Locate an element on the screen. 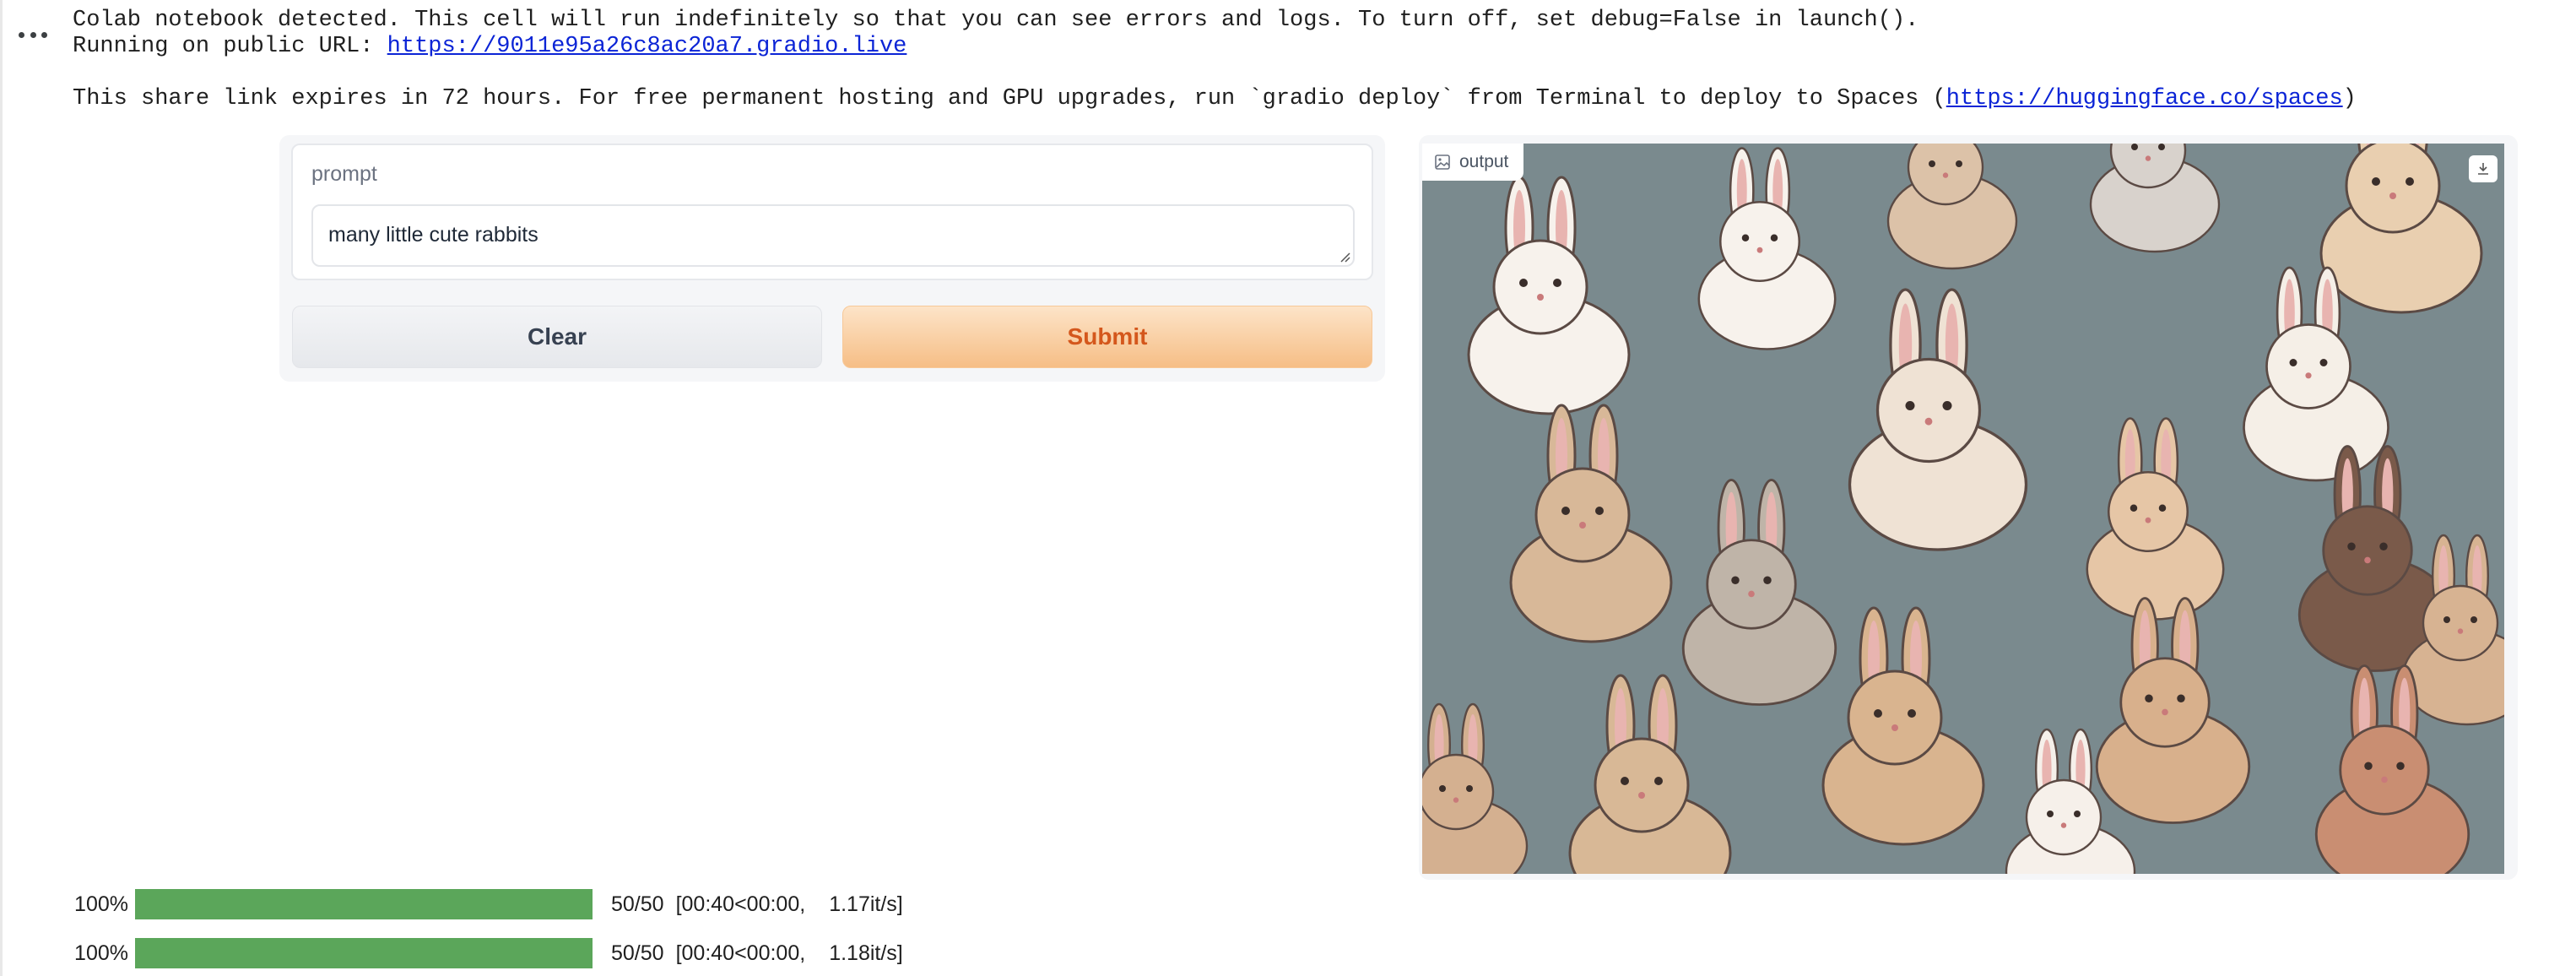  more-options-icon is located at coordinates (33, 34).